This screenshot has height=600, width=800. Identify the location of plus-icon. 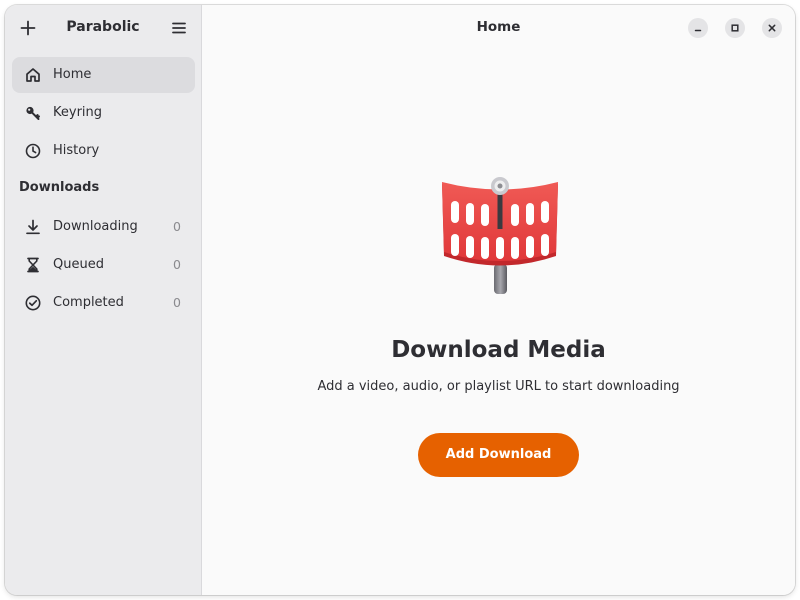
(28, 28).